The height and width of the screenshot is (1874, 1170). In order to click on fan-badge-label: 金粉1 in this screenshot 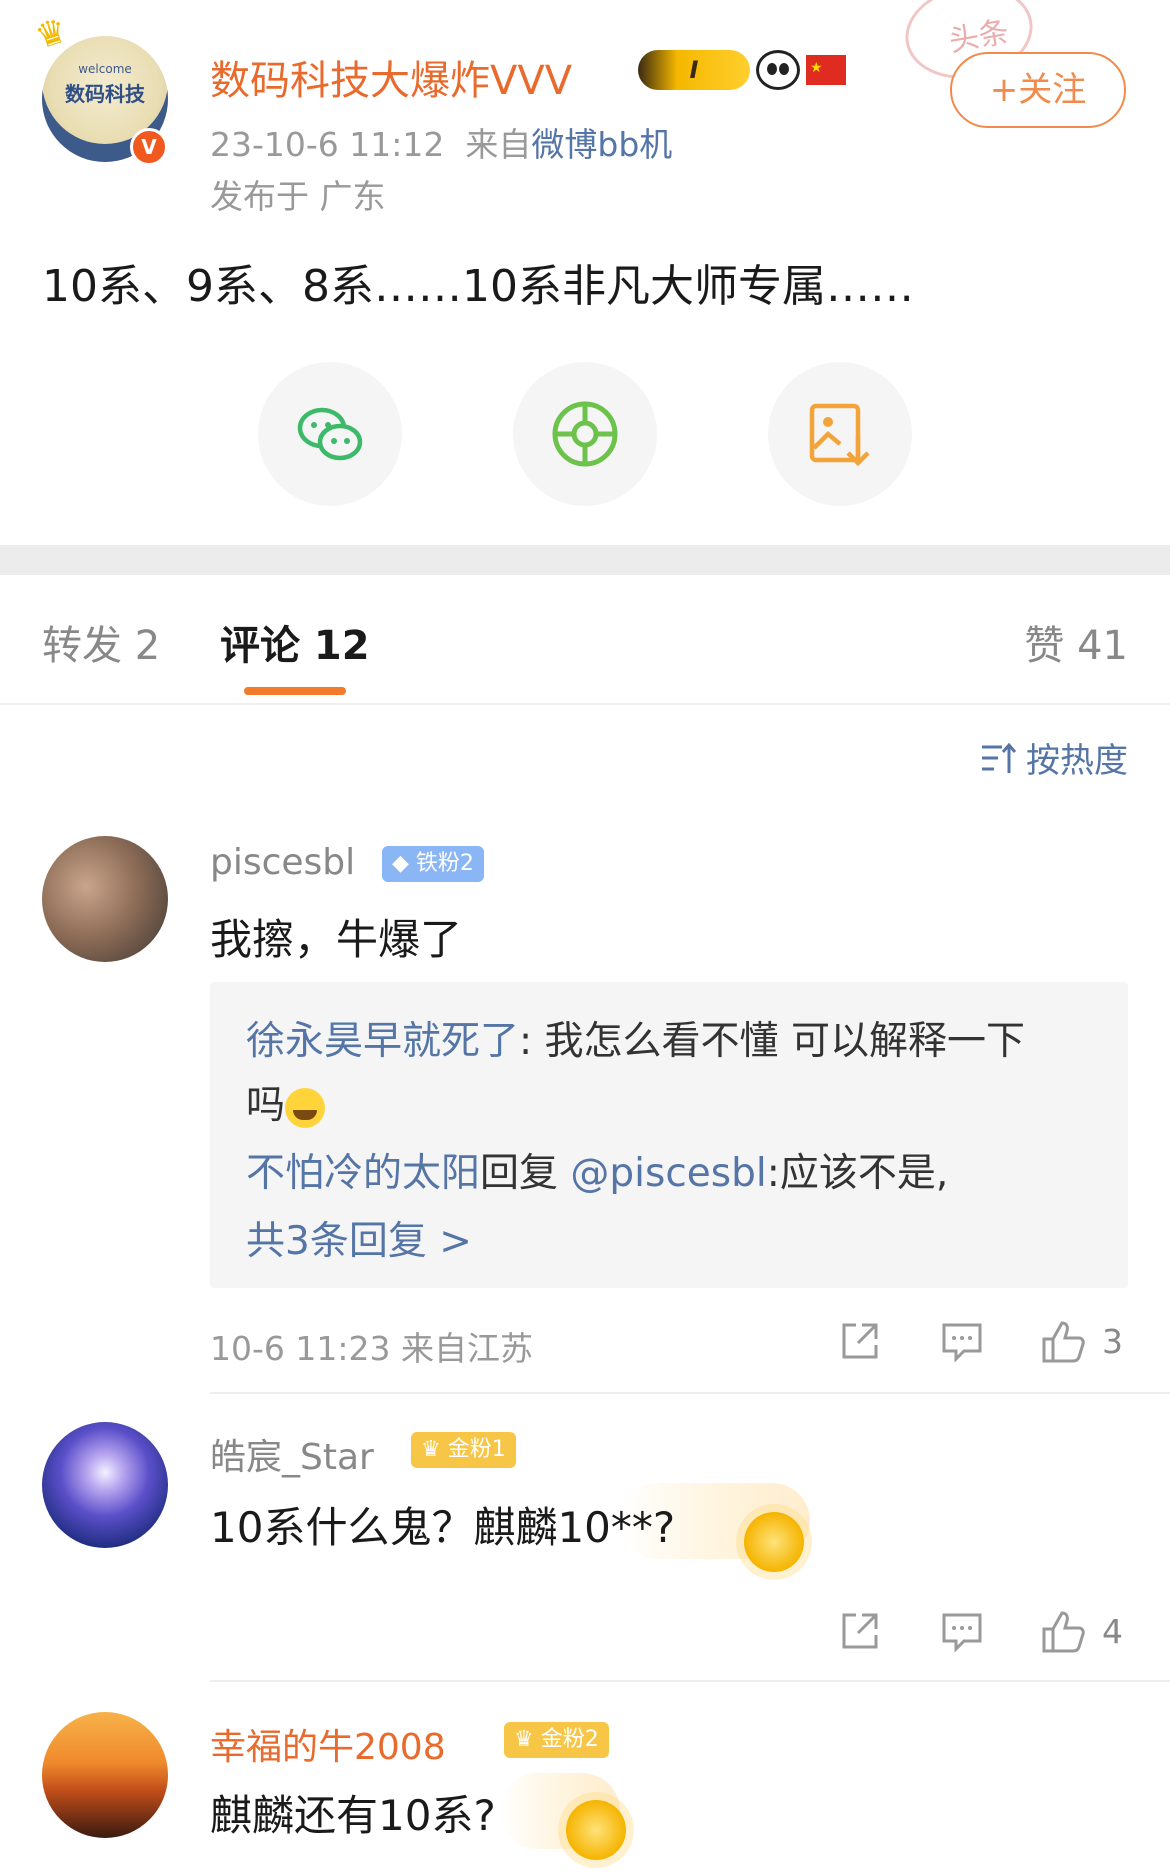, I will do `click(476, 1449)`.